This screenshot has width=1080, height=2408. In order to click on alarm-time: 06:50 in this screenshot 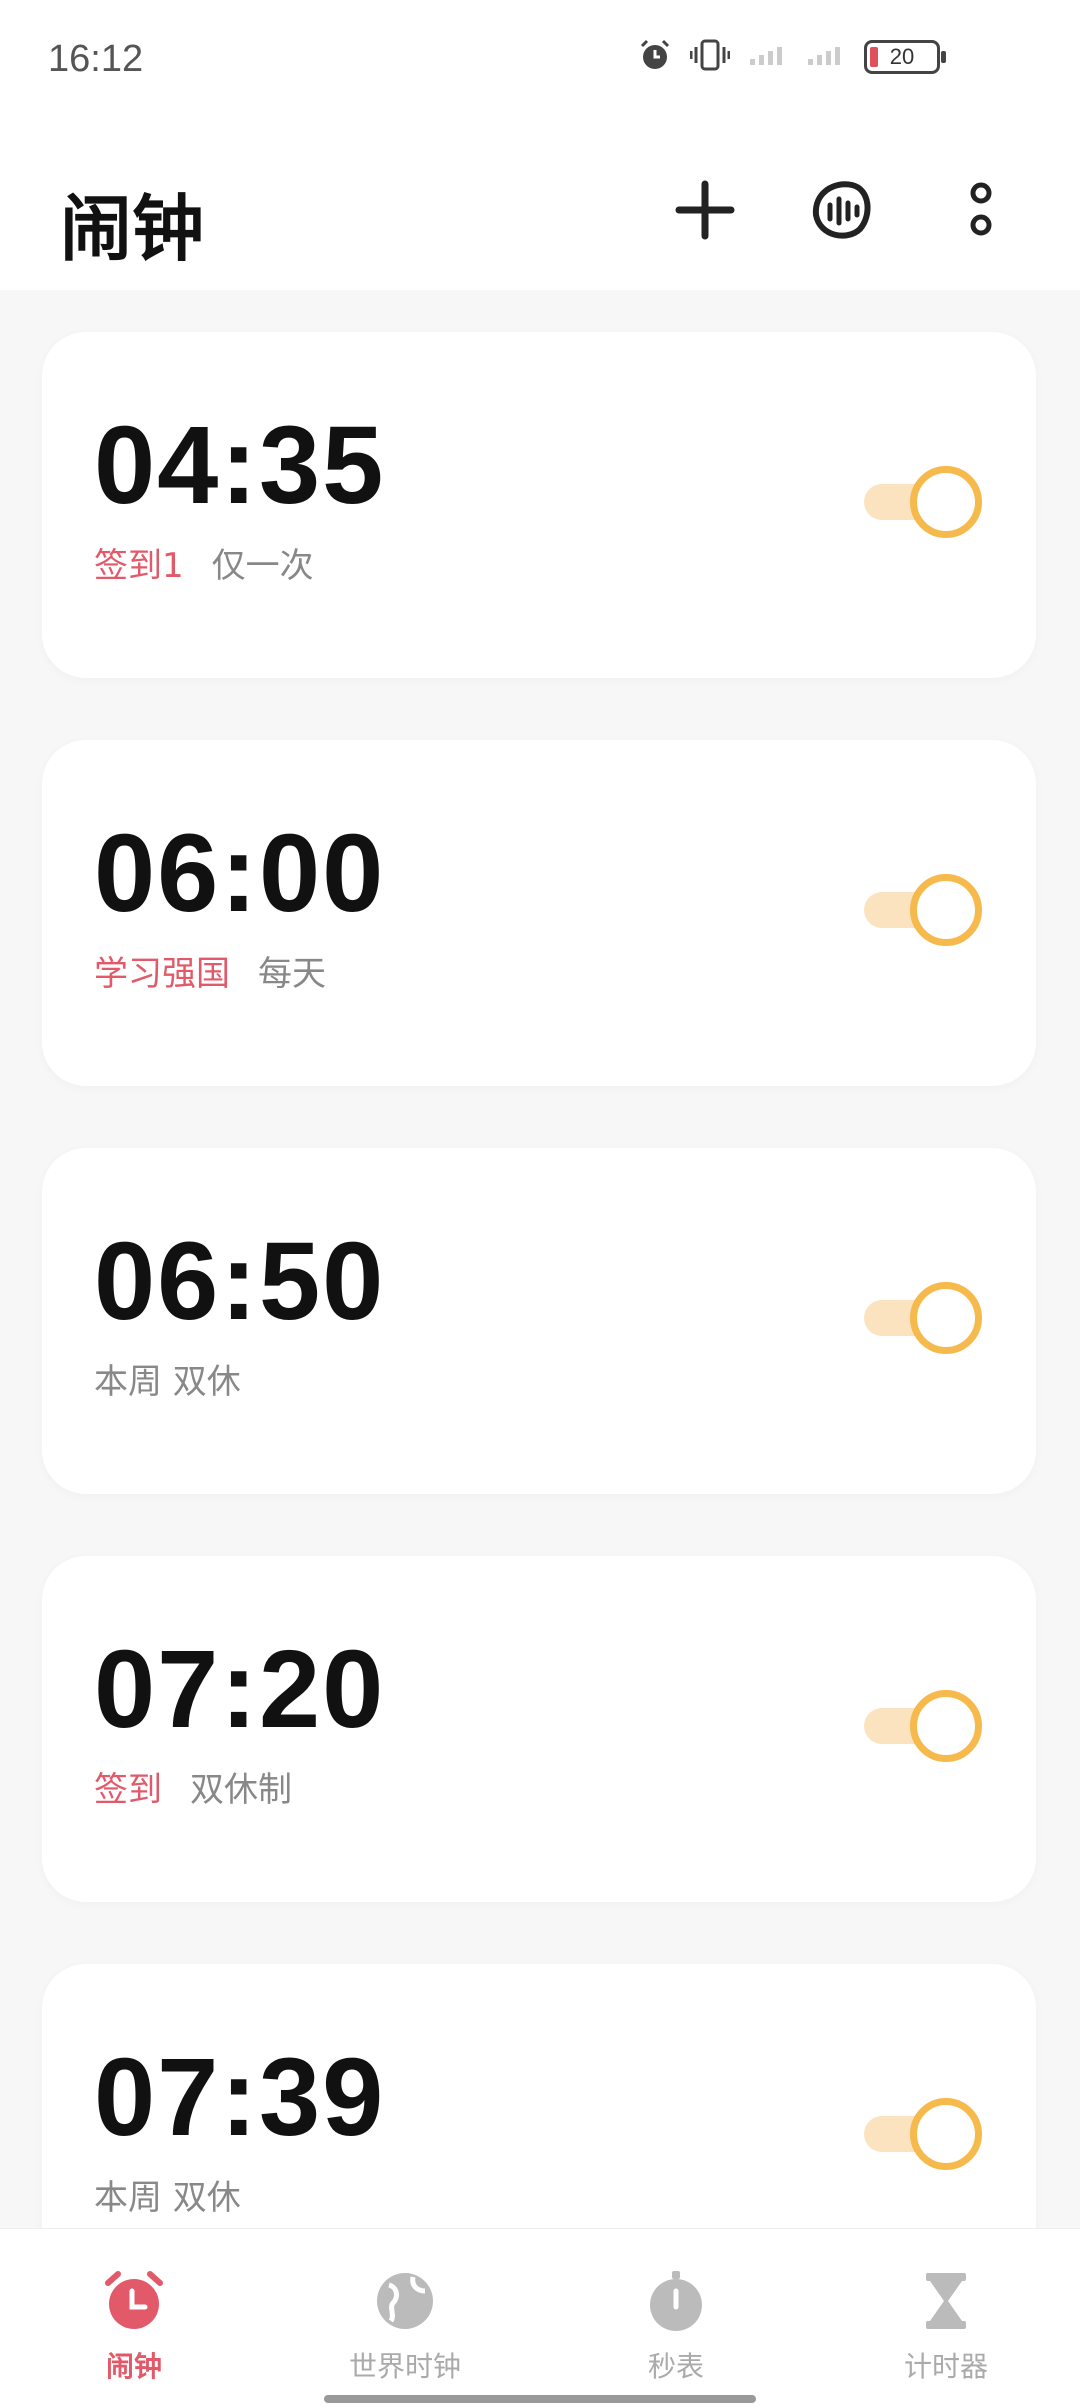, I will do `click(240, 1281)`.